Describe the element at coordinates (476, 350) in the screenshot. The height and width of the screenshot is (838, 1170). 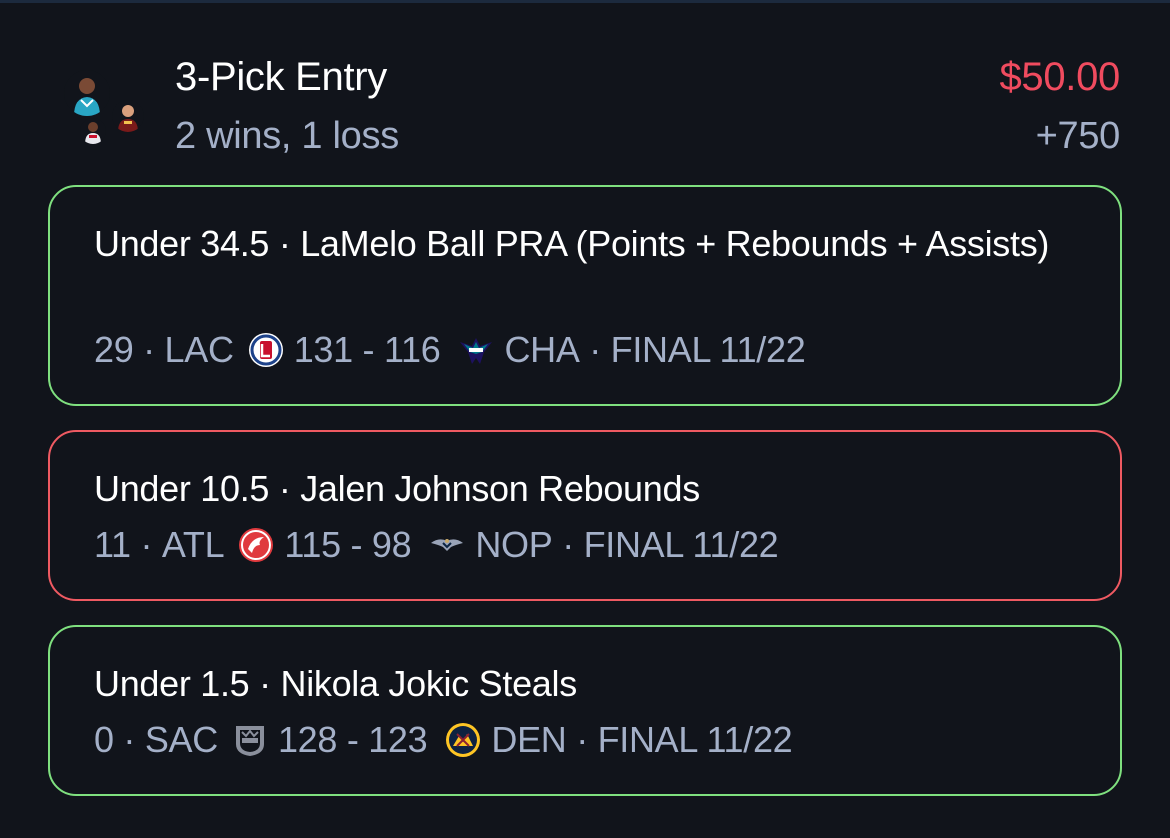
I see `hornets-logo-icon` at that location.